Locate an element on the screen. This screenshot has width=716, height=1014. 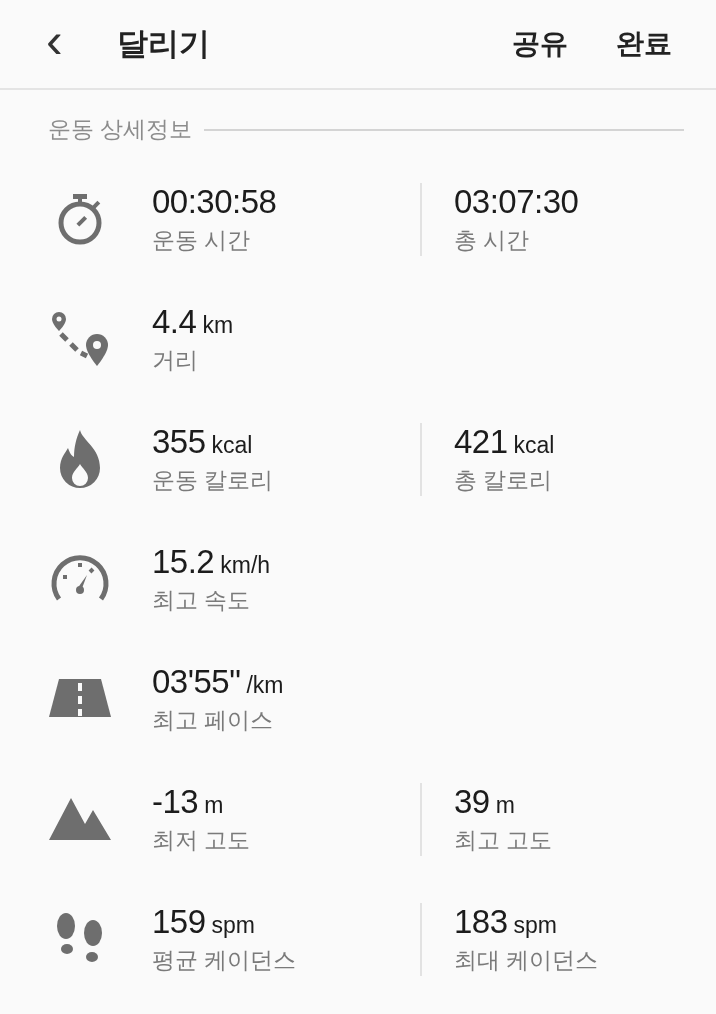
page-title: 달리기 is located at coordinates (163, 44).